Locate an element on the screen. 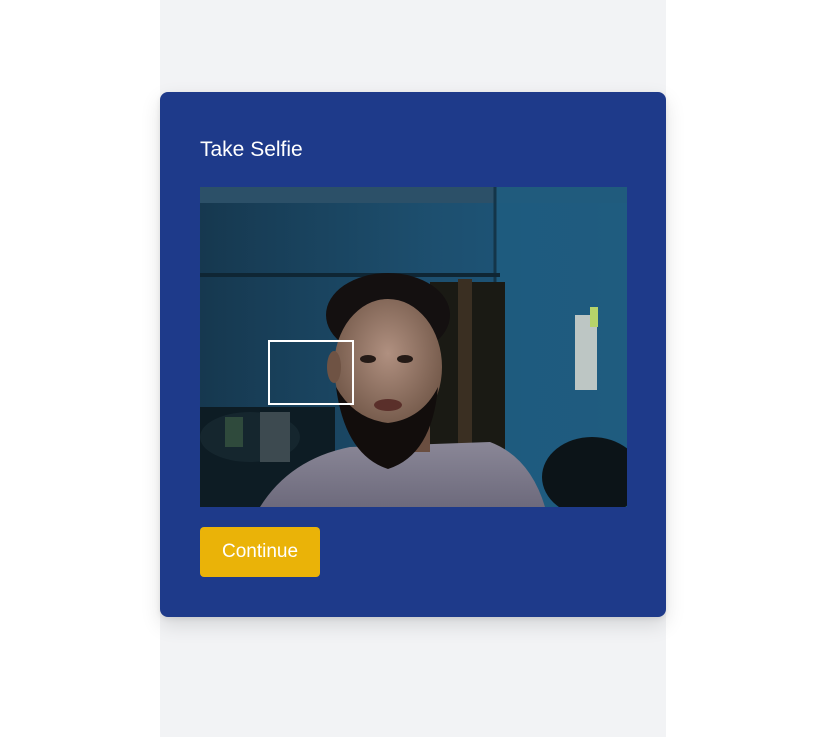 The width and height of the screenshot is (840, 737). face-detection-box is located at coordinates (311, 372).